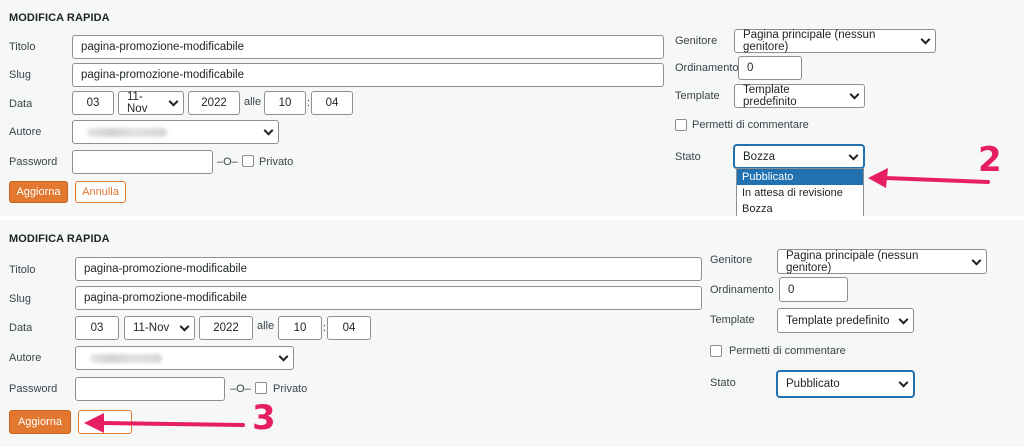  Describe the element at coordinates (990, 160) in the screenshot. I see `step-2-label: 2` at that location.